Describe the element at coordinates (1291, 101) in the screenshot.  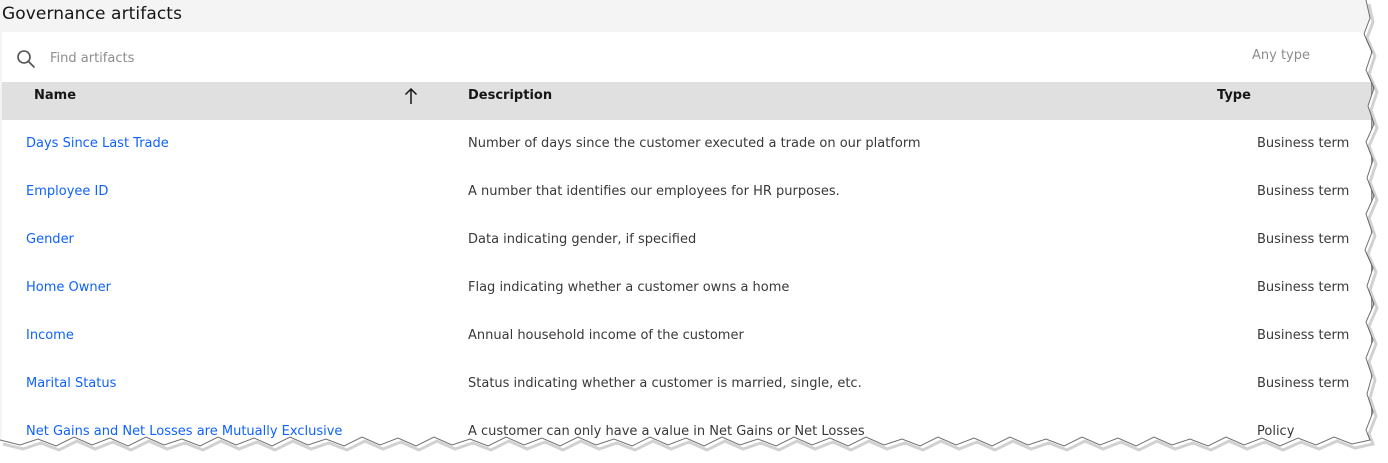
I see `column-header-type: Type` at that location.